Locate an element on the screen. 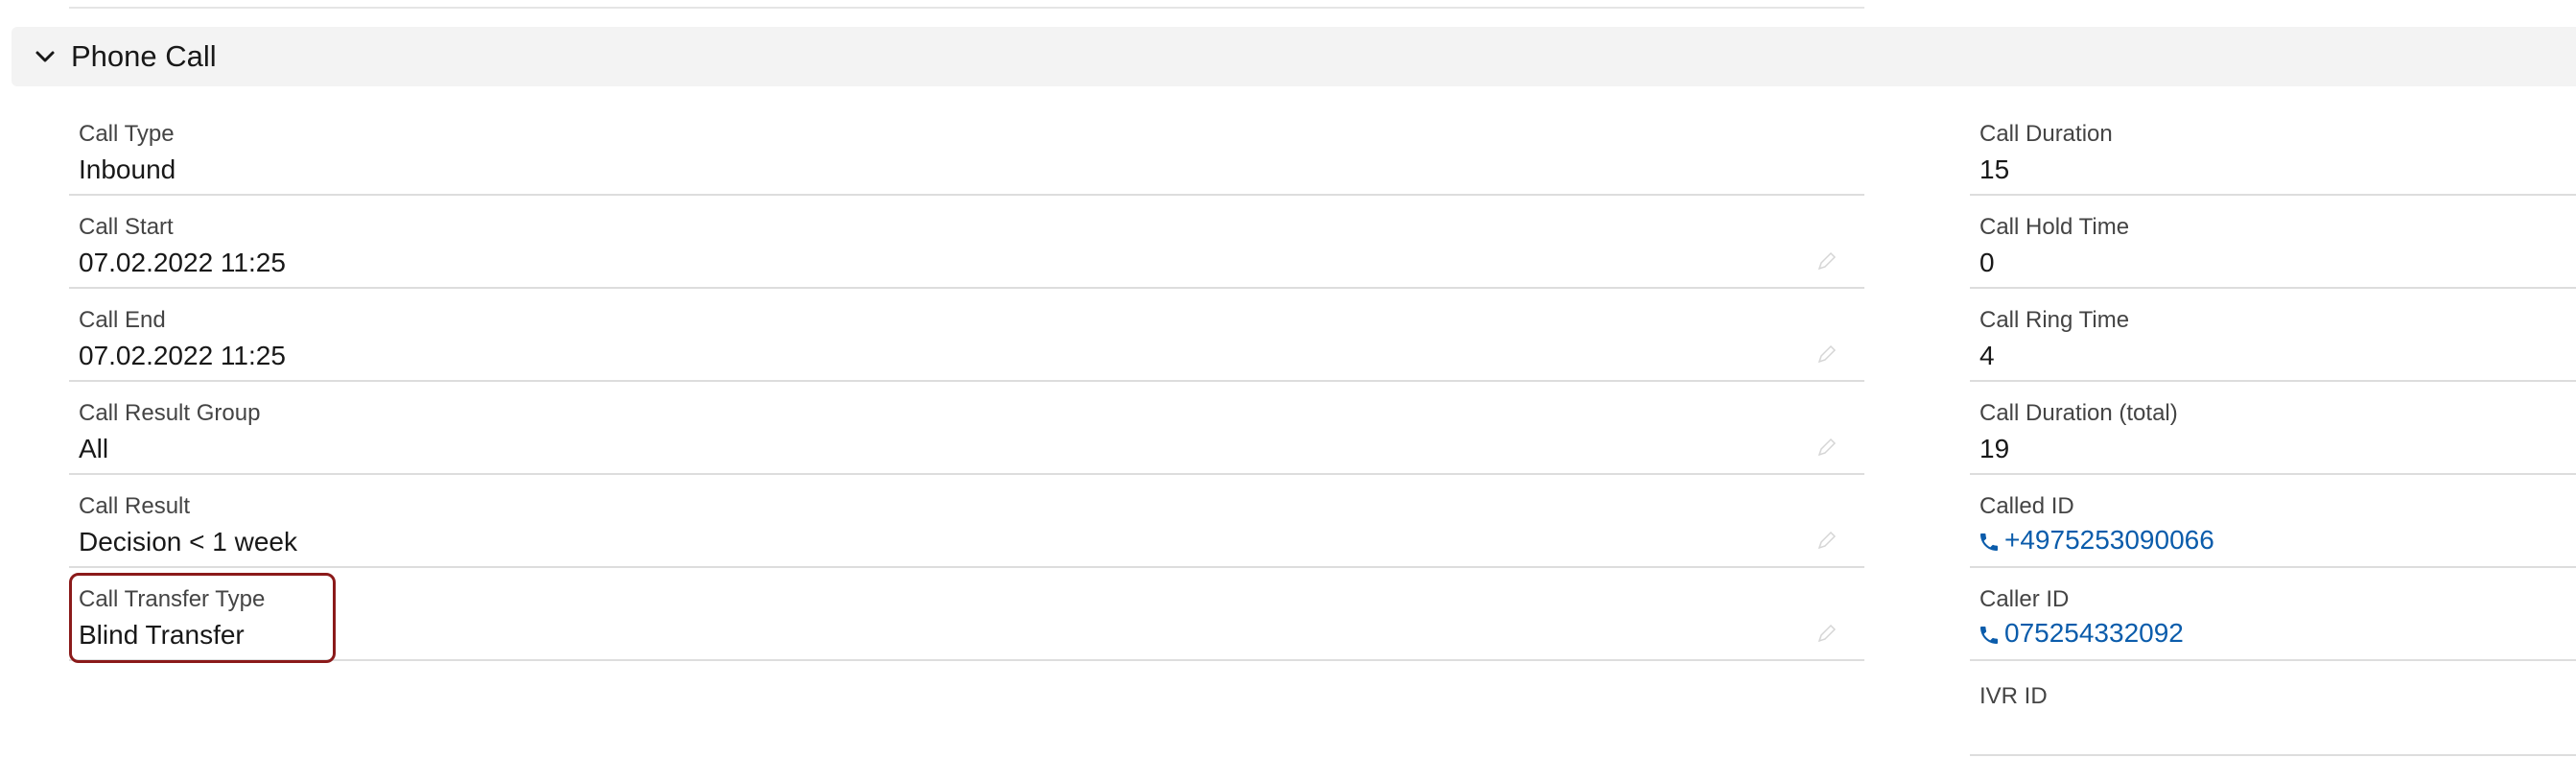 The width and height of the screenshot is (2576, 758). field-call-result: Call Result Decision < 1 week is located at coordinates (966, 522).